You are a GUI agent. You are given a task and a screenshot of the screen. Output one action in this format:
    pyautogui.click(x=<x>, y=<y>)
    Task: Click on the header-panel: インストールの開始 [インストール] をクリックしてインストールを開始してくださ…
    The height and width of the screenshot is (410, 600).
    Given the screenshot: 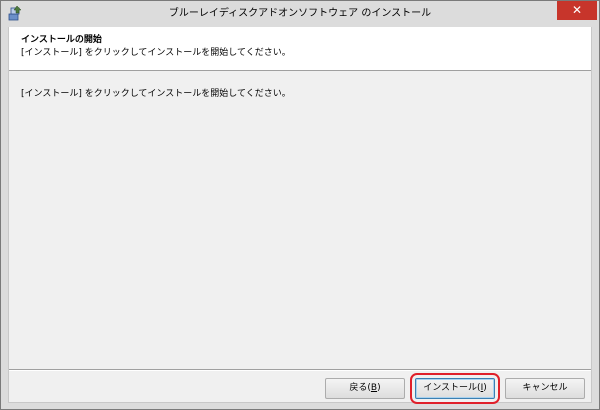 What is the action you would take?
    pyautogui.click(x=300, y=49)
    